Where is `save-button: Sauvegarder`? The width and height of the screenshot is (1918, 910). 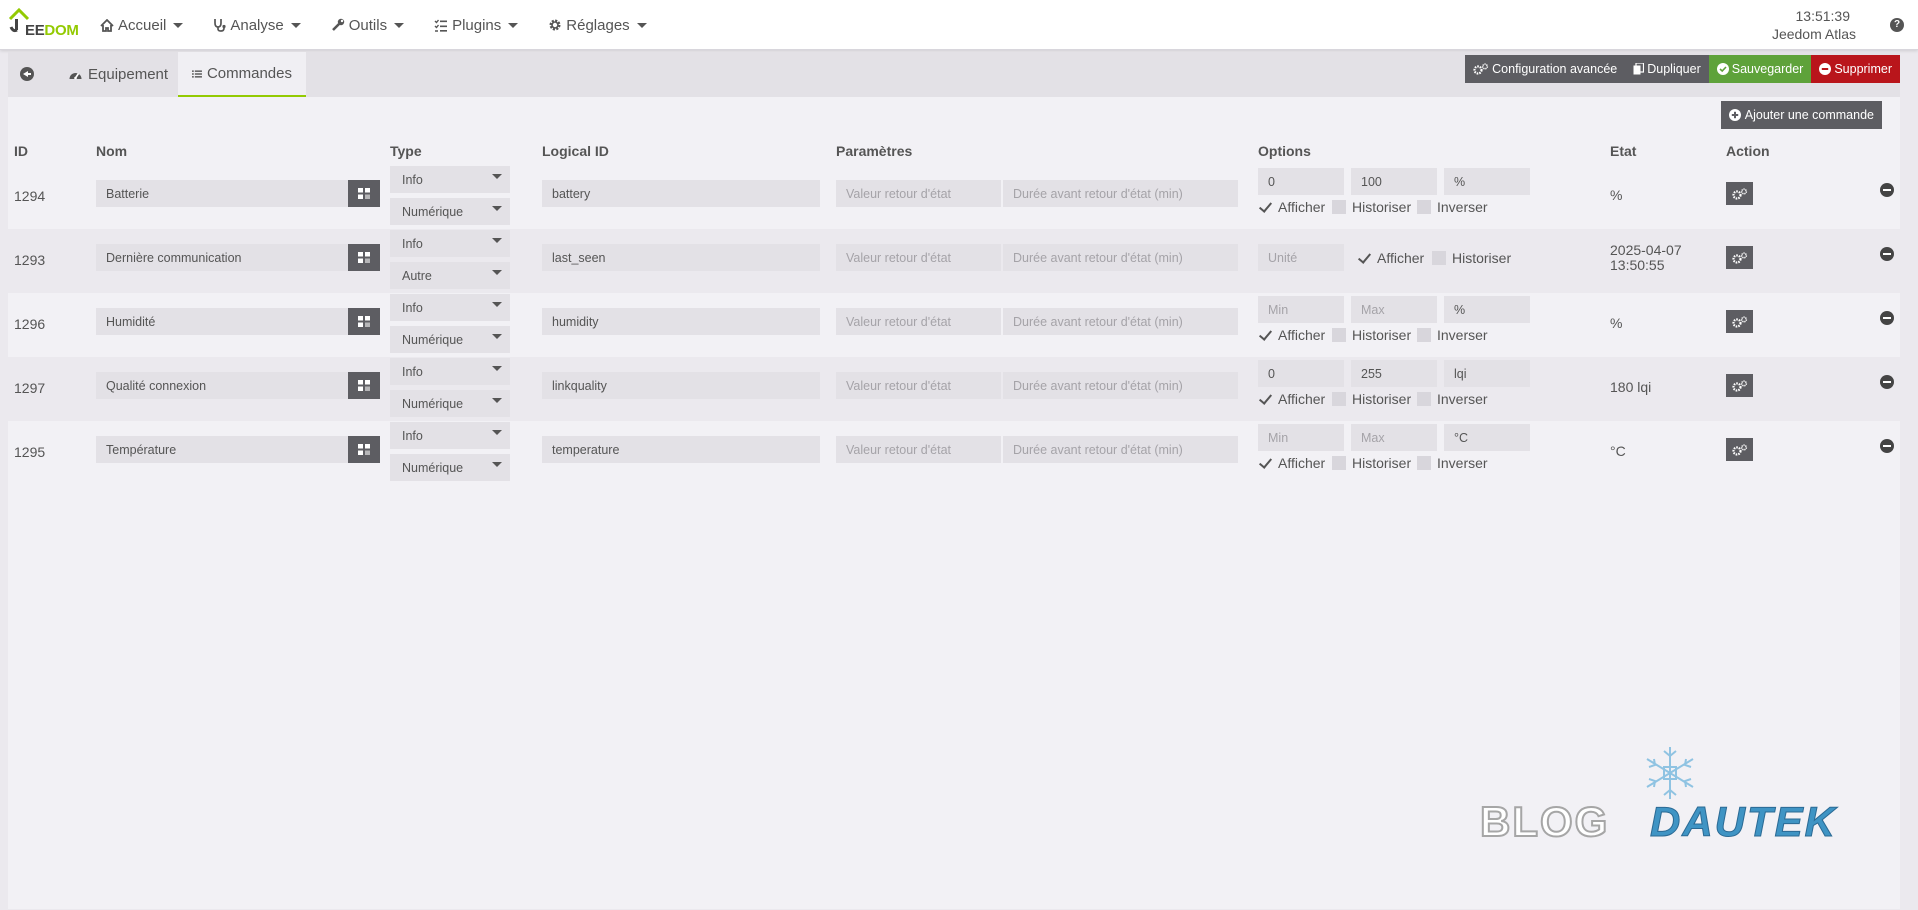
save-button: Sauvegarder is located at coordinates (1760, 69).